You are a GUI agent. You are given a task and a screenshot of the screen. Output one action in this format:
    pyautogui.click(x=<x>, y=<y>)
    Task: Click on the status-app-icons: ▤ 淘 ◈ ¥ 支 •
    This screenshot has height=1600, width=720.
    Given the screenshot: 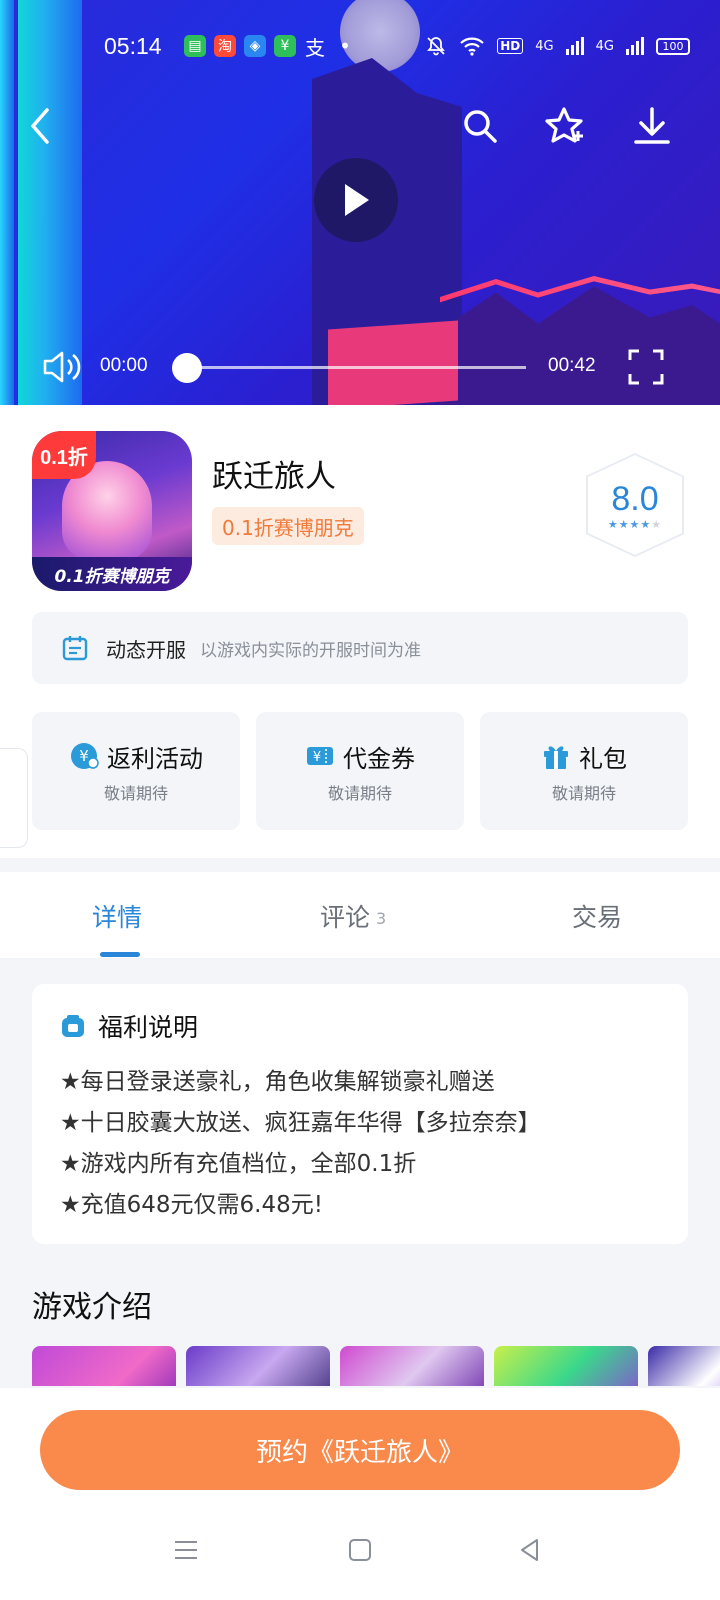 What is the action you would take?
    pyautogui.click(x=270, y=47)
    